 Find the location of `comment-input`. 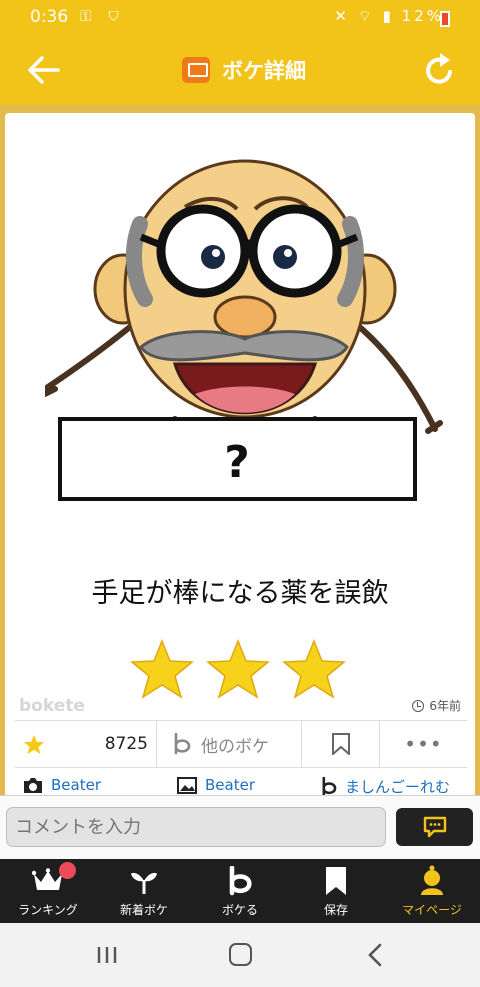

comment-input is located at coordinates (196, 827).